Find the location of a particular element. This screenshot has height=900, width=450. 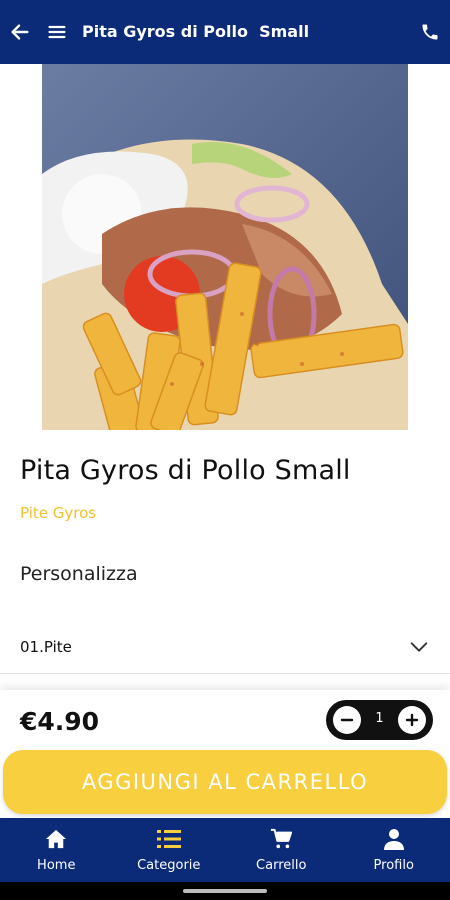

option-accordion-pite: 01.Pite is located at coordinates (225, 647).